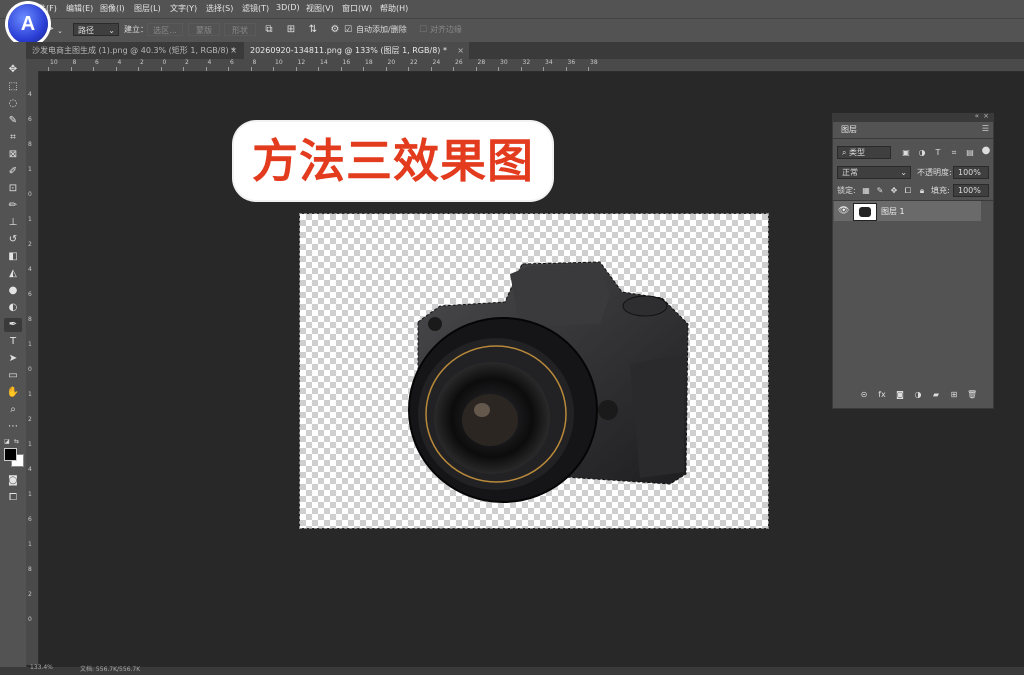  I want to click on auto-add-delete-label: 自动添加/删除, so click(381, 29).